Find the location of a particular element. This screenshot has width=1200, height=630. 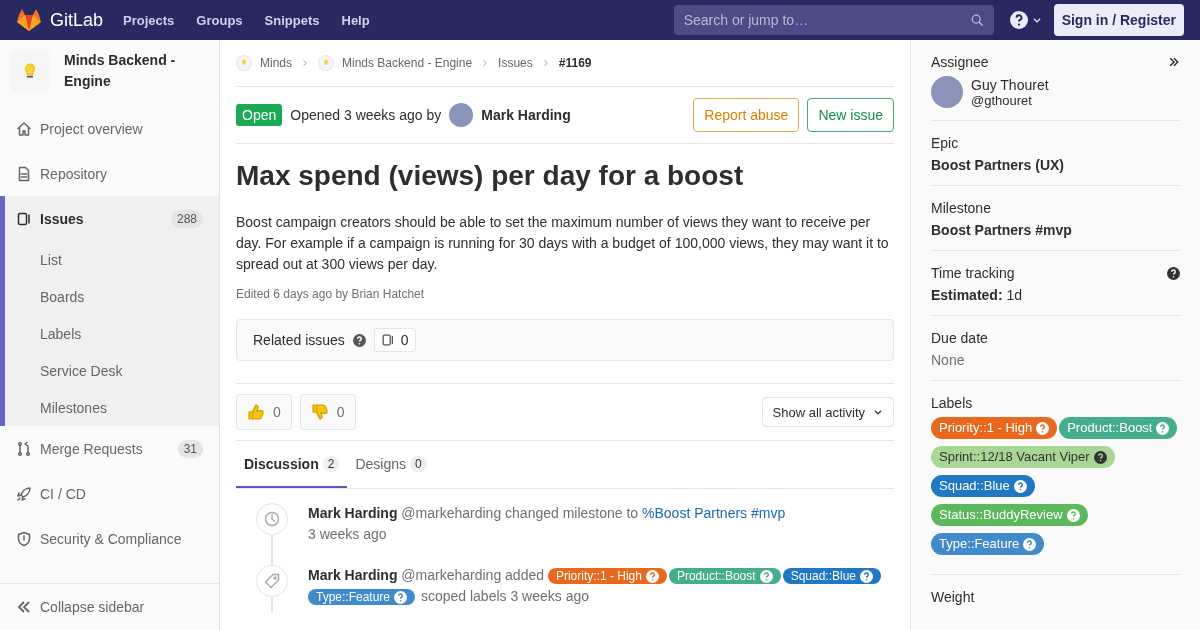

count-badge: 288 is located at coordinates (186, 218).